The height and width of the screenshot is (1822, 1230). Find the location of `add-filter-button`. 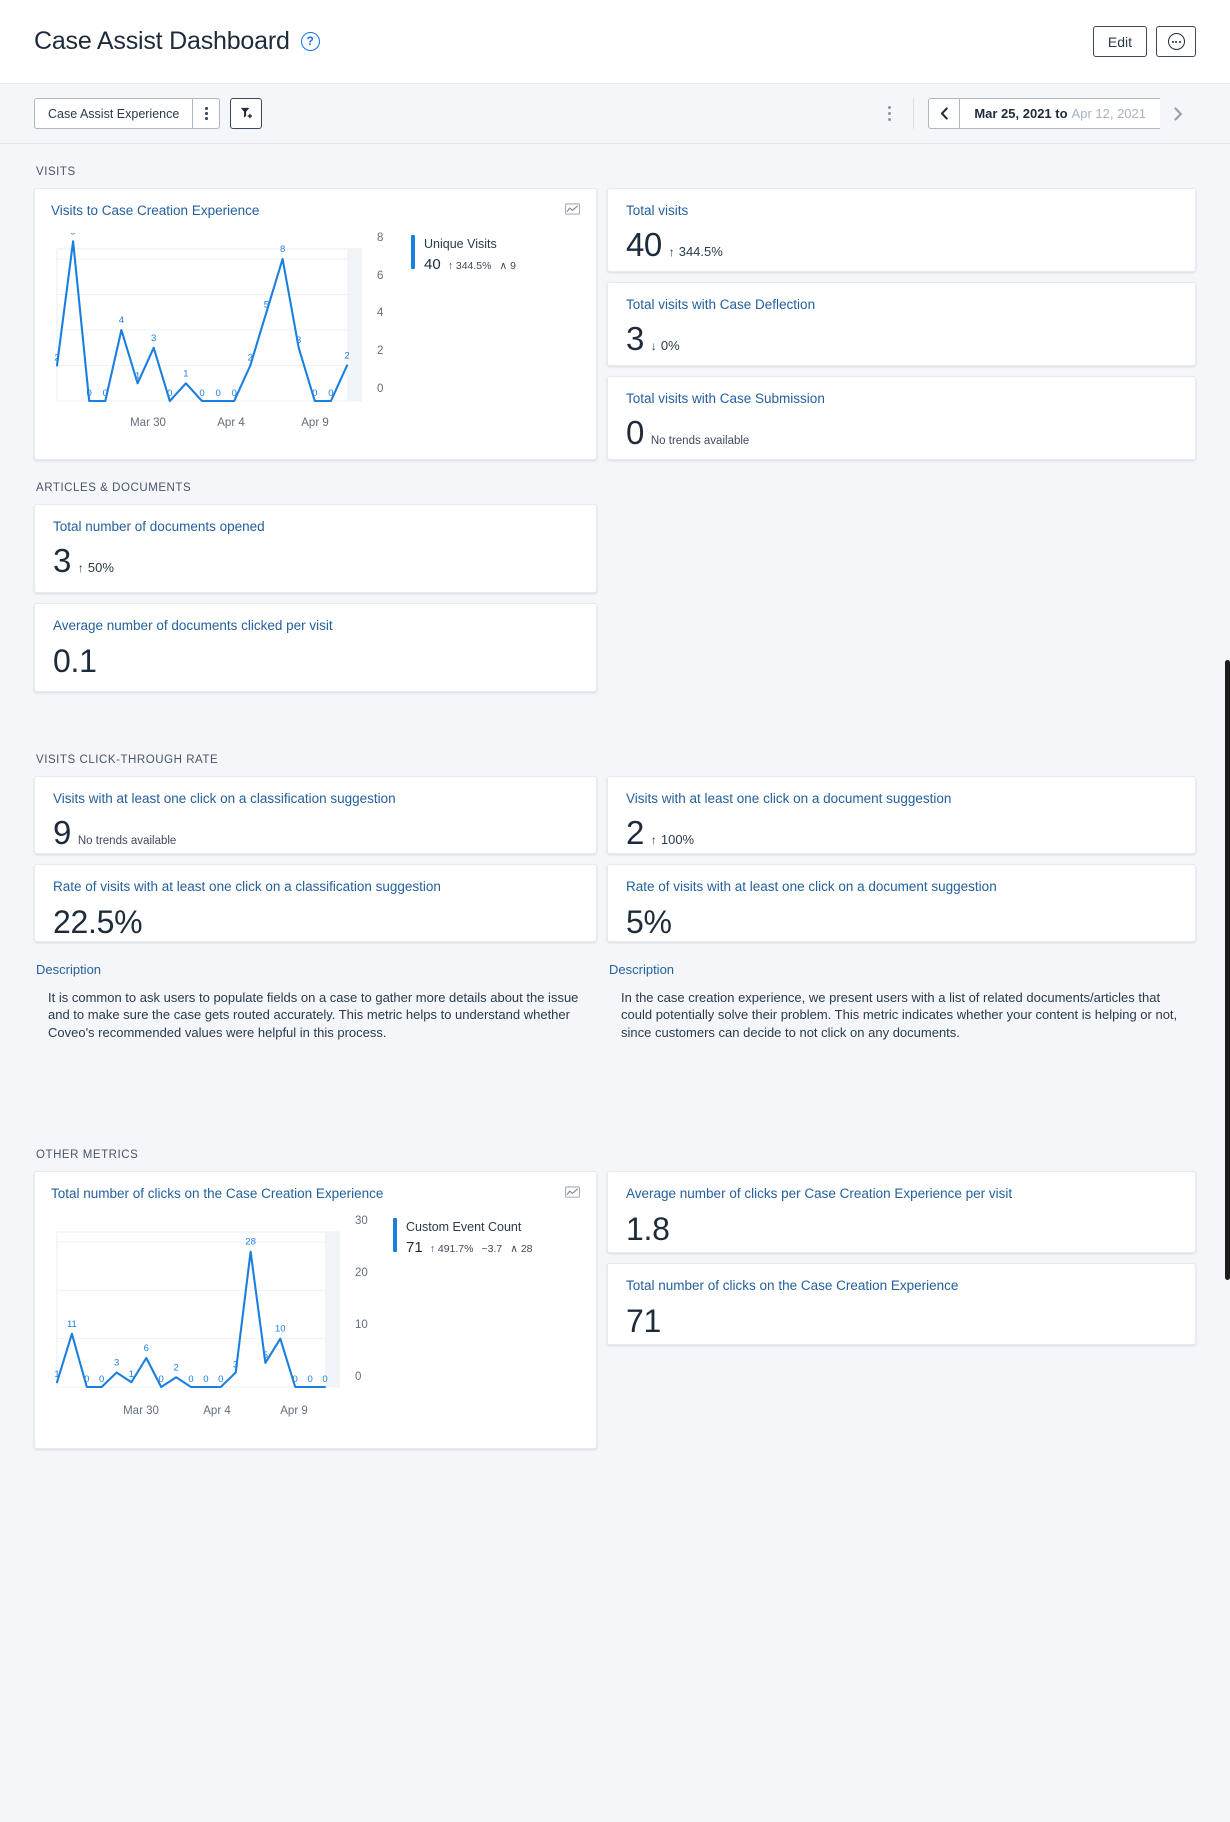

add-filter-button is located at coordinates (246, 113).